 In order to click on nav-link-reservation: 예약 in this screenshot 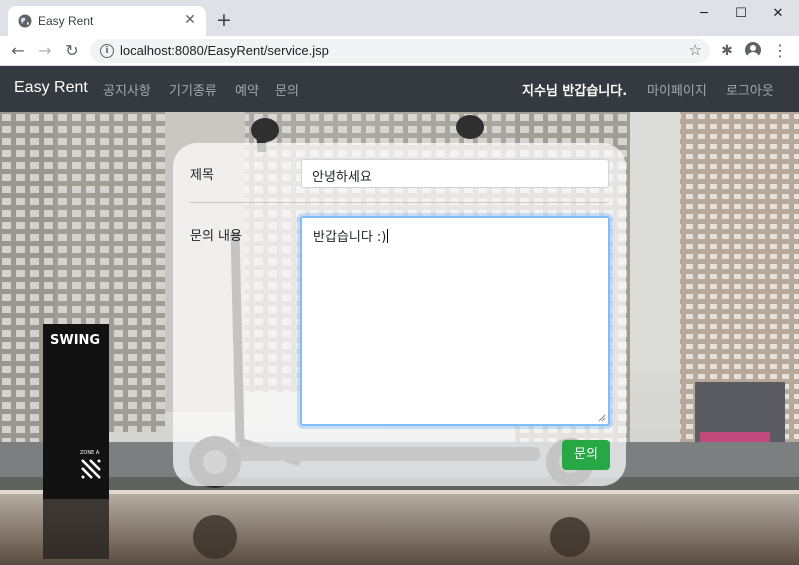, I will do `click(247, 89)`.